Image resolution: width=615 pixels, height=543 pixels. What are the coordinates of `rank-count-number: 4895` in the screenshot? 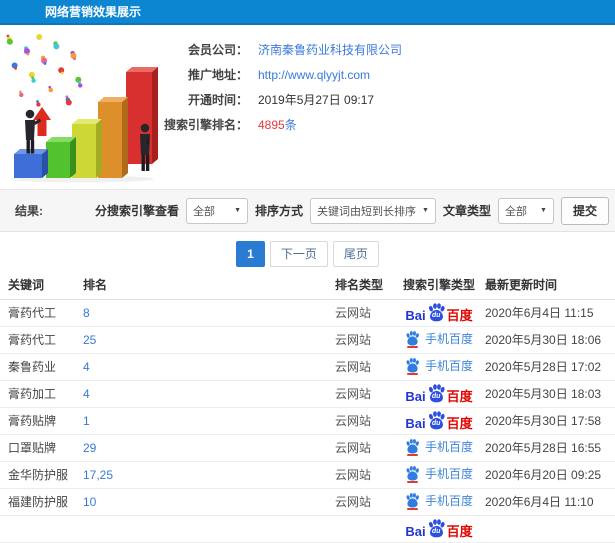 It's located at (271, 125).